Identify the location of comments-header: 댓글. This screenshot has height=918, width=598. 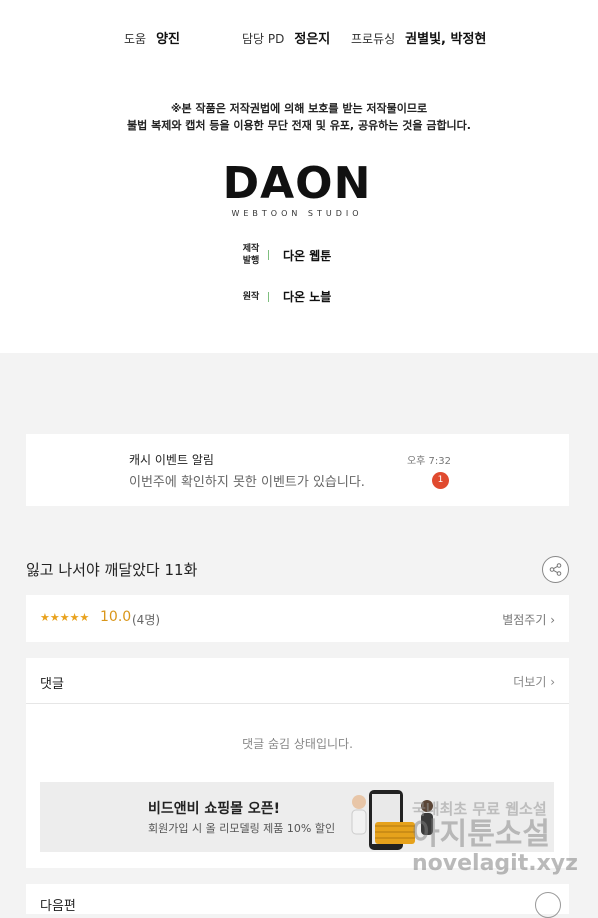
(52, 684).